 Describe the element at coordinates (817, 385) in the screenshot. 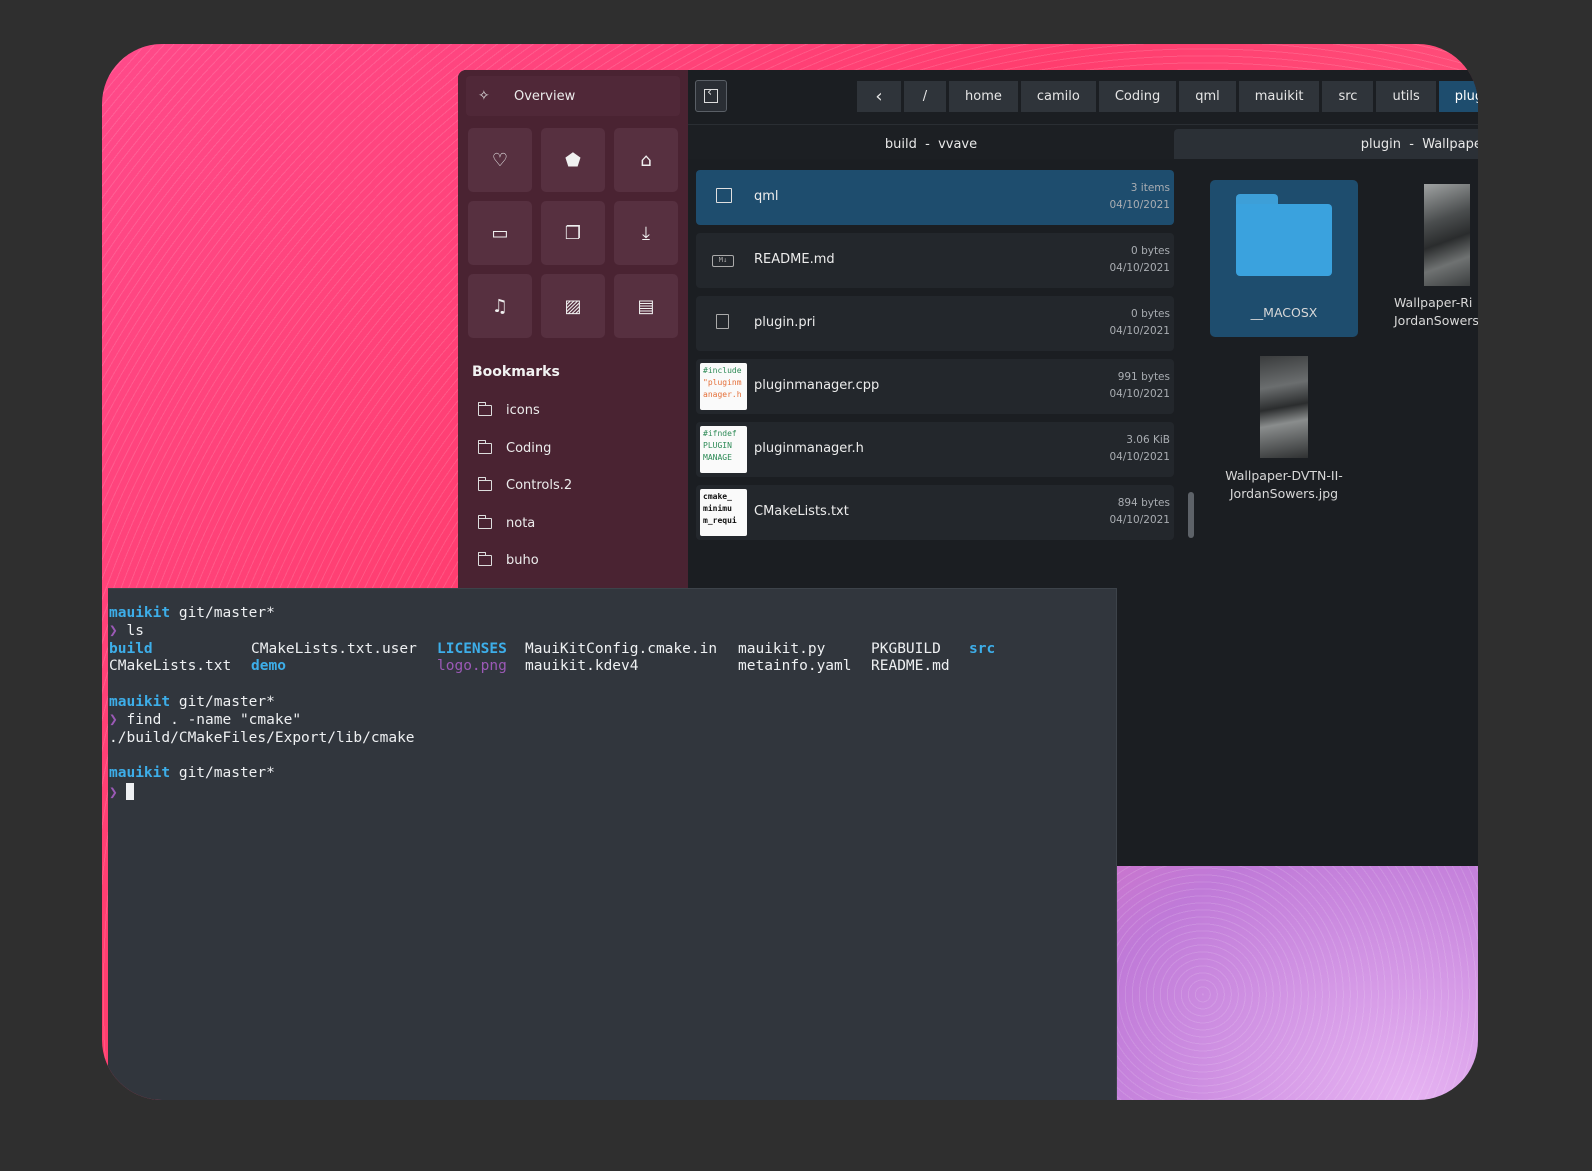

I see `file-name: pluginmanager.cpp` at that location.